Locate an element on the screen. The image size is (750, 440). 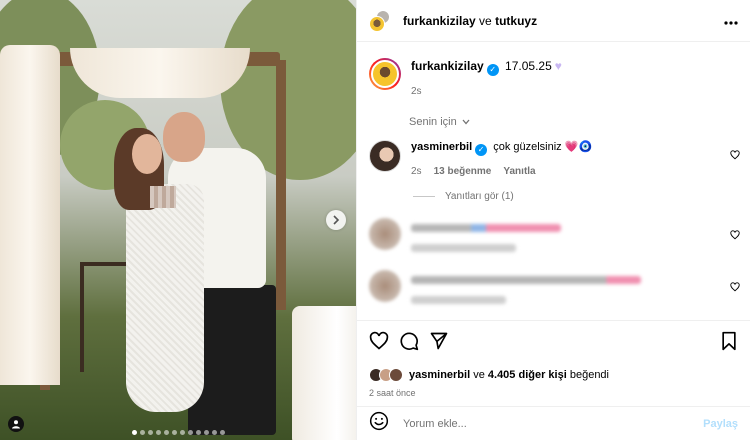
caption-text: 17.05.25 is located at coordinates (528, 66).